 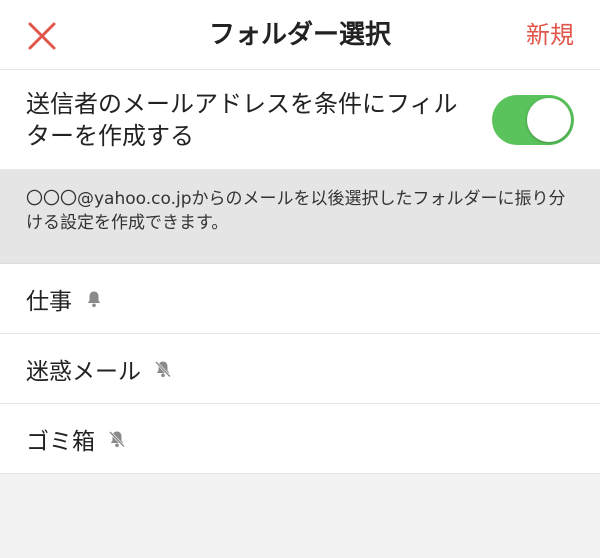 I want to click on folder-item-work: 仕事, so click(x=300, y=299).